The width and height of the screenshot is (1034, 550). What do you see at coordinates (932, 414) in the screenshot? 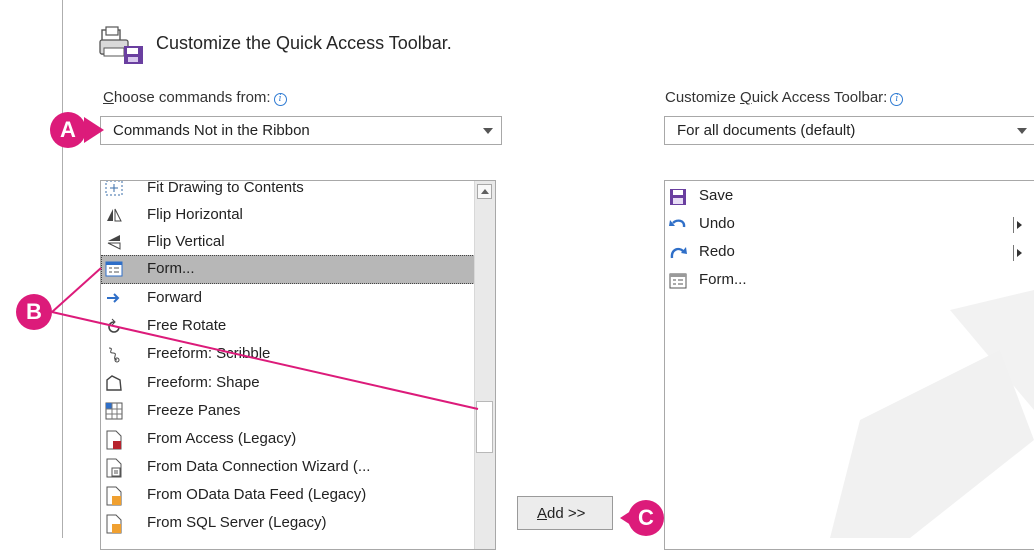
I see `watermark` at bounding box center [932, 414].